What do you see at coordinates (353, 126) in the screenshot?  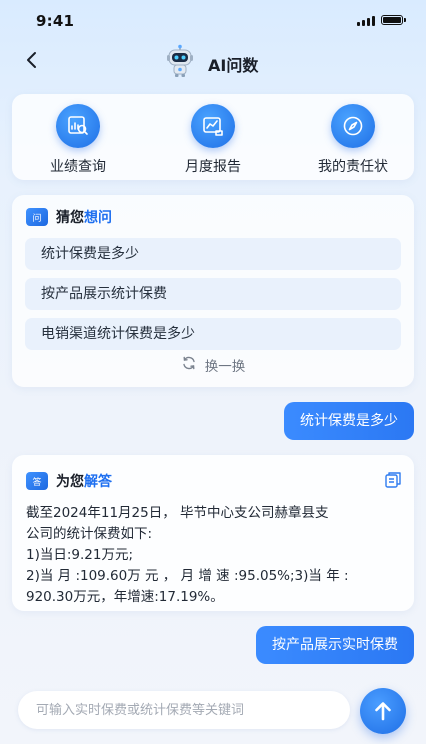 I see `compass-icon` at bounding box center [353, 126].